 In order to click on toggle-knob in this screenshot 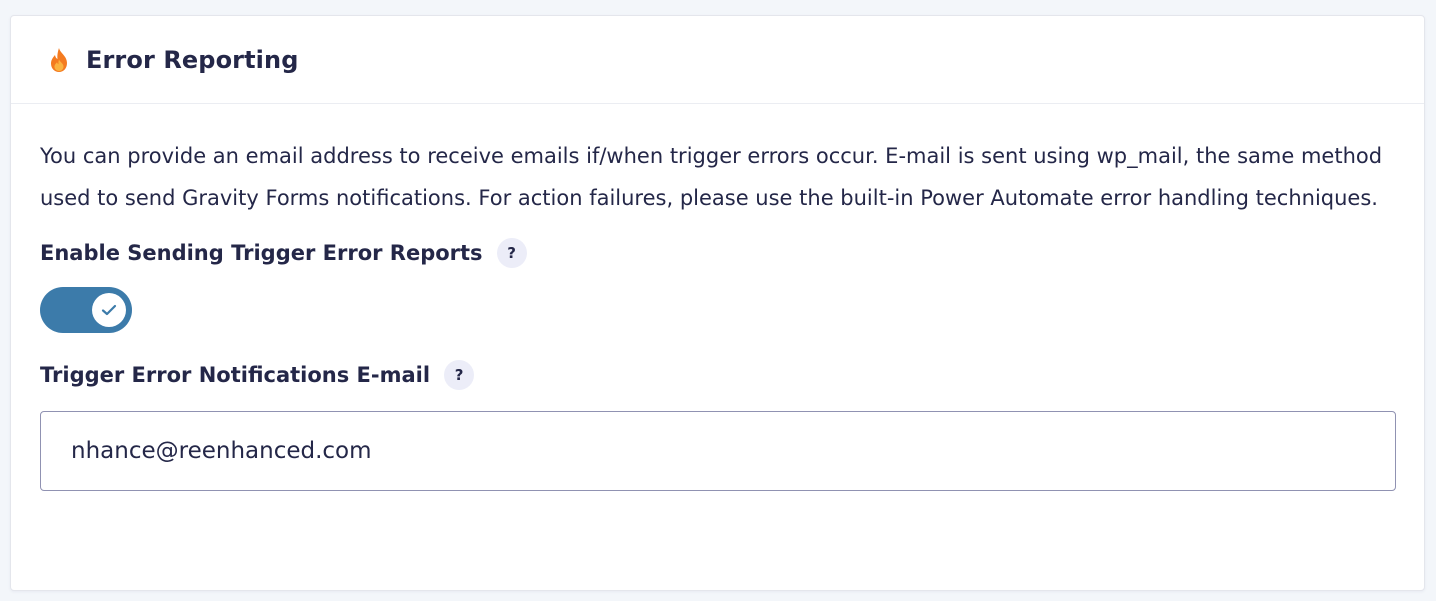, I will do `click(109, 310)`.